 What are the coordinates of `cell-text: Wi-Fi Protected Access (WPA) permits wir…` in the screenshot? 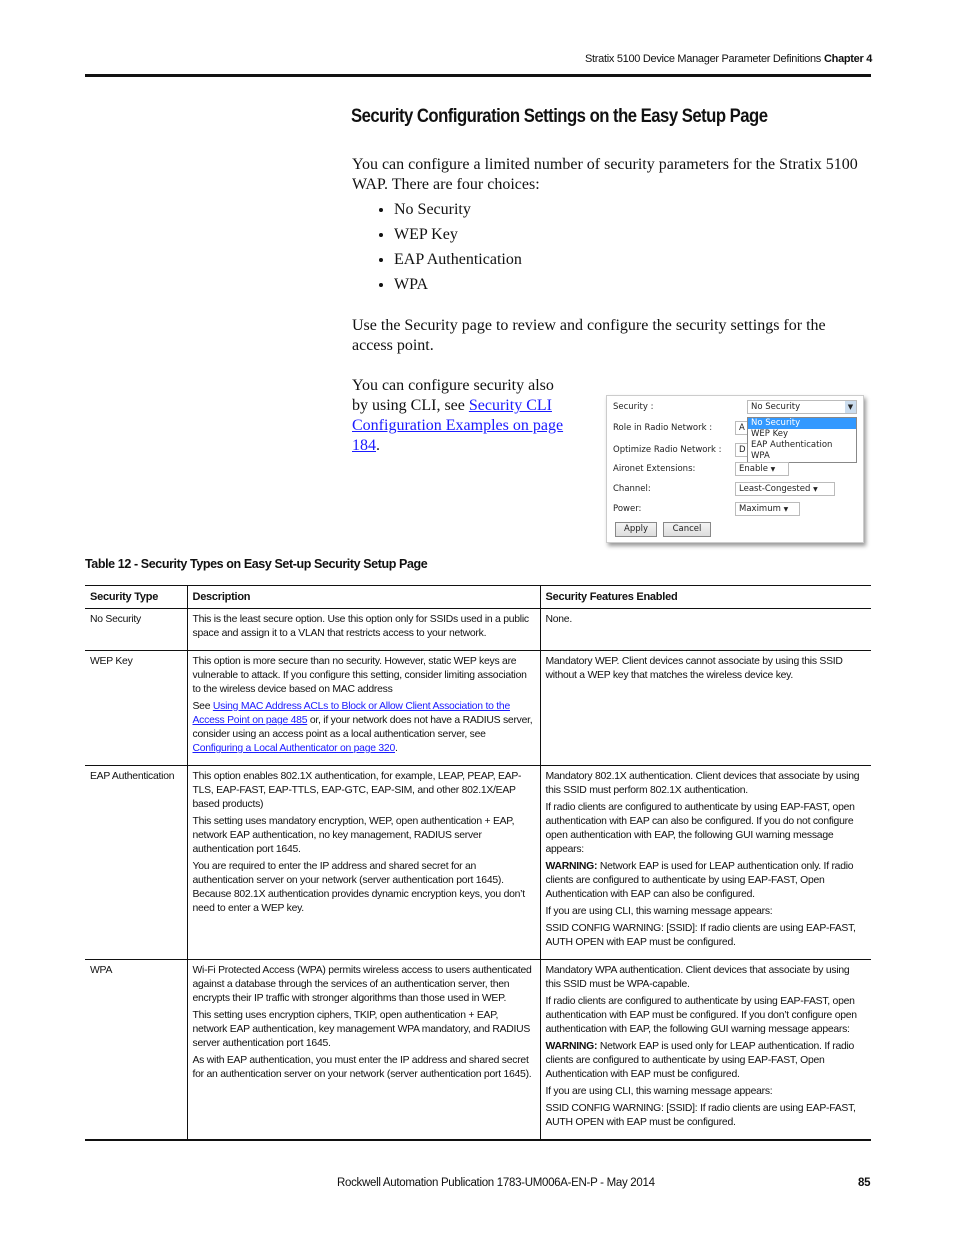 It's located at (362, 984).